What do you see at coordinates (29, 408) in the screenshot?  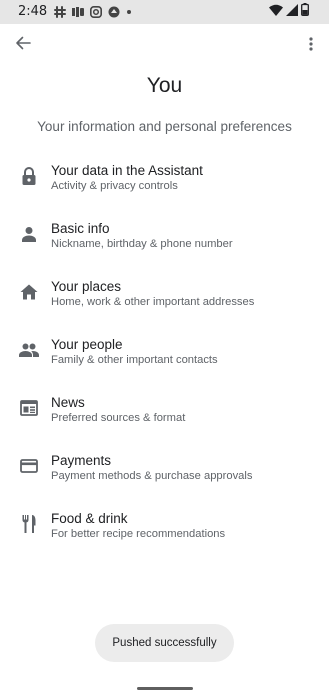 I see `news-icon` at bounding box center [29, 408].